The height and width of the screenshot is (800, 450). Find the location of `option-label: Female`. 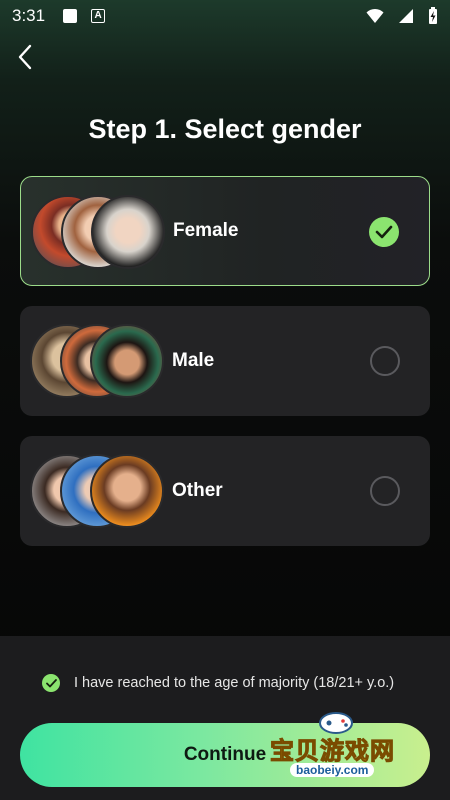

option-label: Female is located at coordinates (206, 230).